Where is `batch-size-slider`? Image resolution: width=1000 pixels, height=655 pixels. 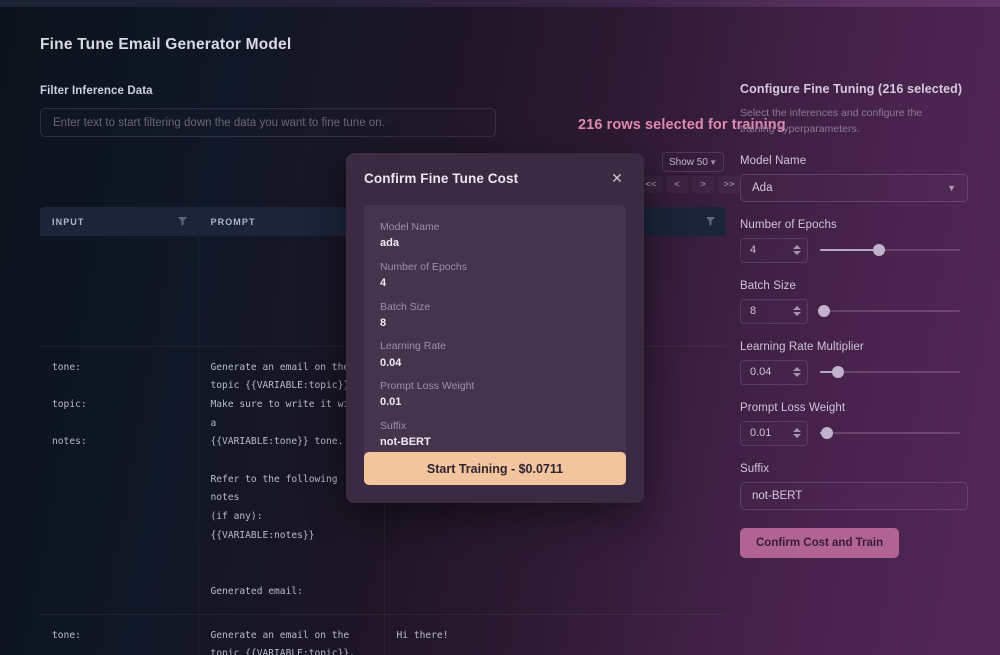
batch-size-slider is located at coordinates (889, 311).